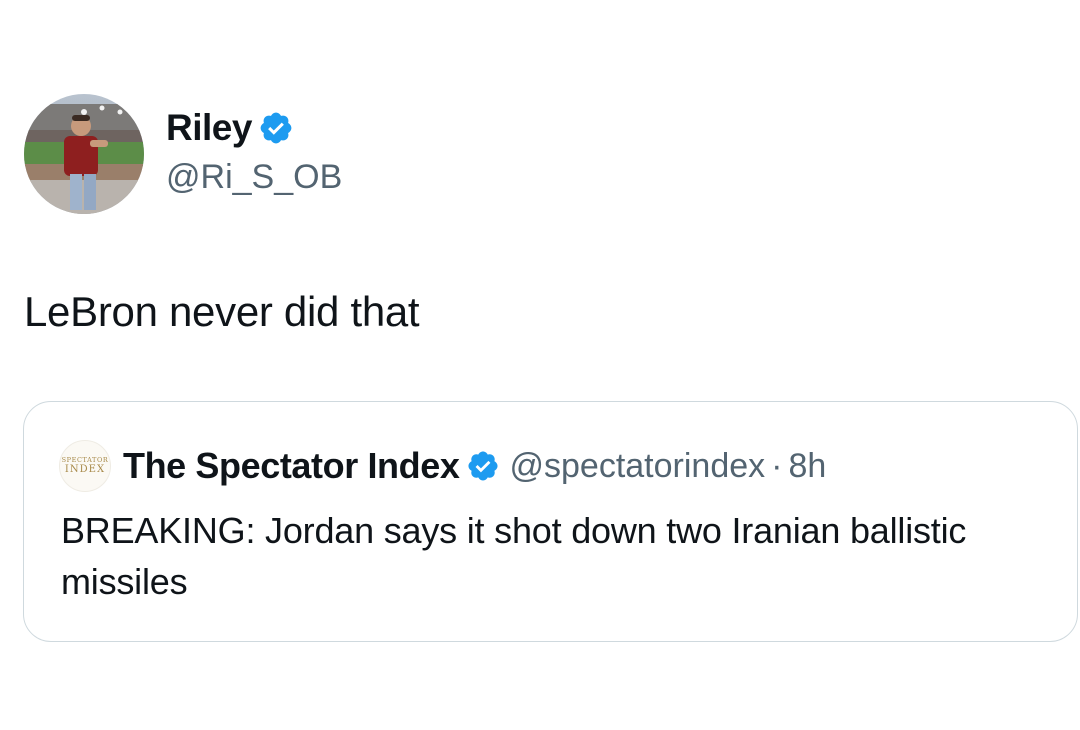 The width and height of the screenshot is (1080, 730). What do you see at coordinates (85, 460) in the screenshot?
I see `quote-avatar-line1: SPECTATOR` at bounding box center [85, 460].